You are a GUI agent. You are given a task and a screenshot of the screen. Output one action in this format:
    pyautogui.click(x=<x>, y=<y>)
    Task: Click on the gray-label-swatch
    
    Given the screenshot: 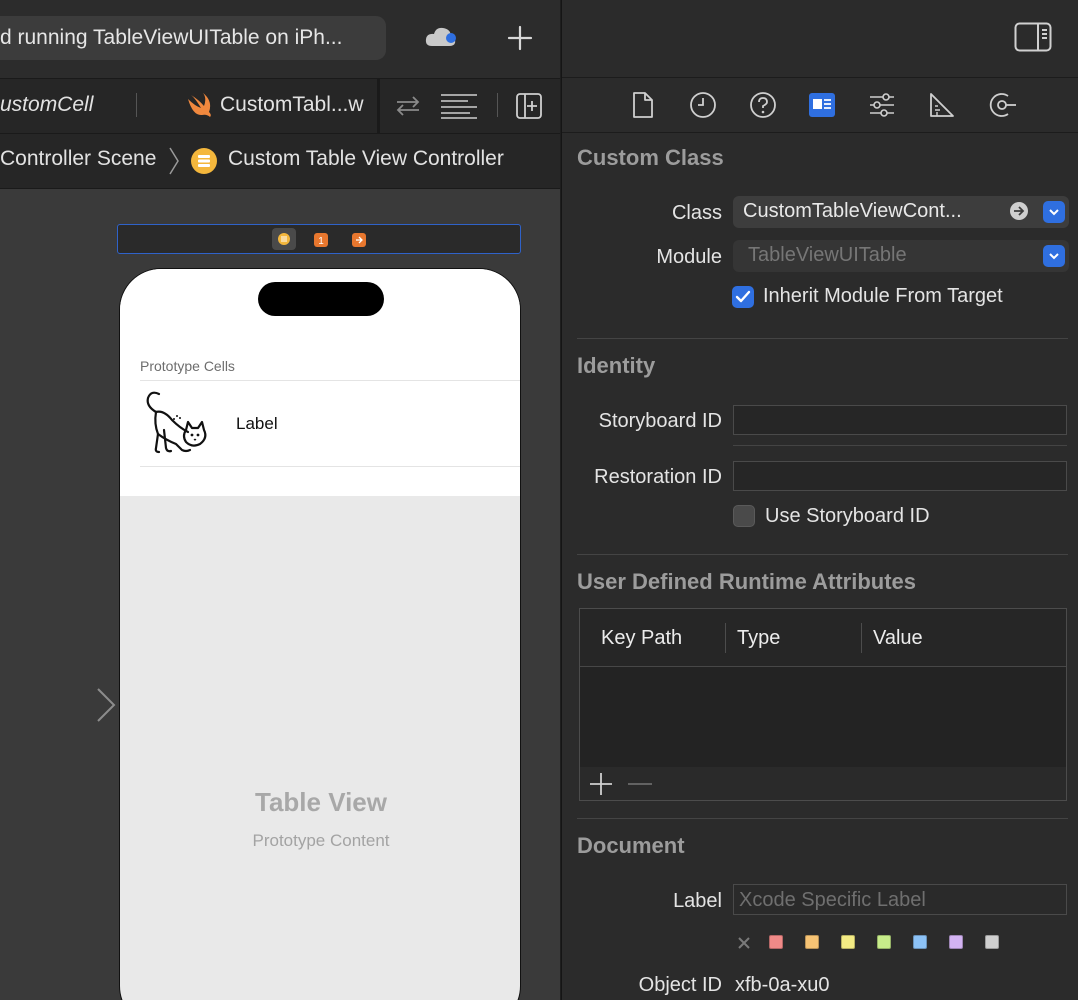 What is the action you would take?
    pyautogui.click(x=992, y=942)
    